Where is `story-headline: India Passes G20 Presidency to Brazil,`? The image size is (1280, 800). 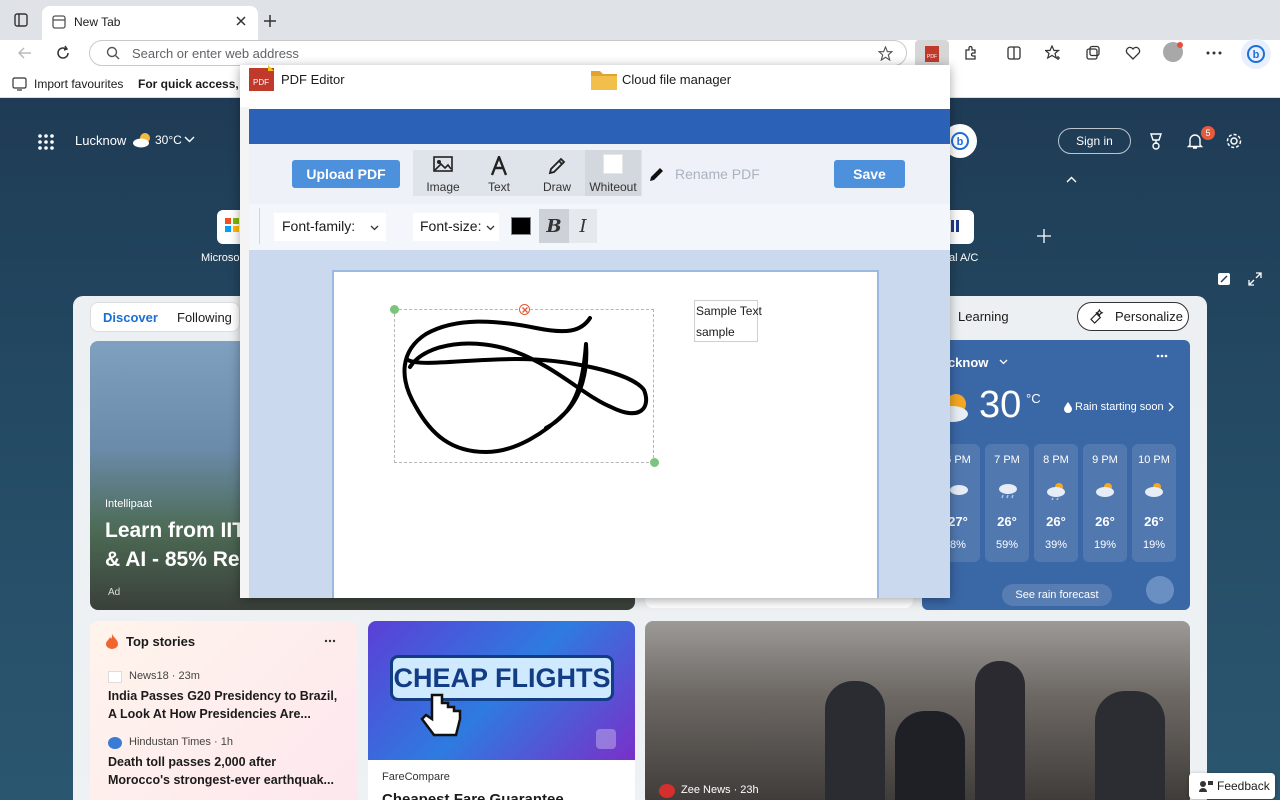 story-headline: India Passes G20 Presidency to Brazil, is located at coordinates (222, 696).